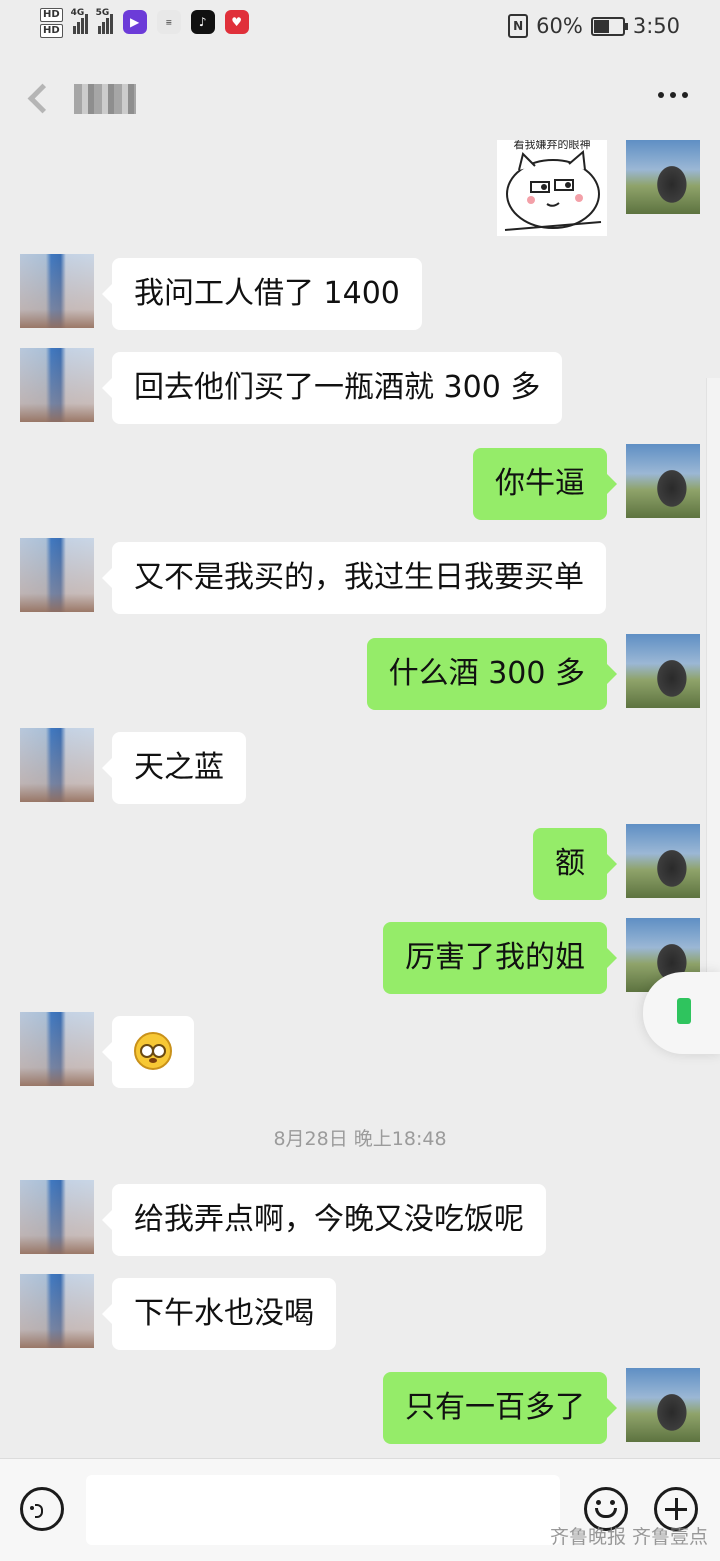 Image resolution: width=720 pixels, height=1561 pixels. I want to click on message-bubble: 又不是我买的，我过生日我要买单, so click(354, 578).